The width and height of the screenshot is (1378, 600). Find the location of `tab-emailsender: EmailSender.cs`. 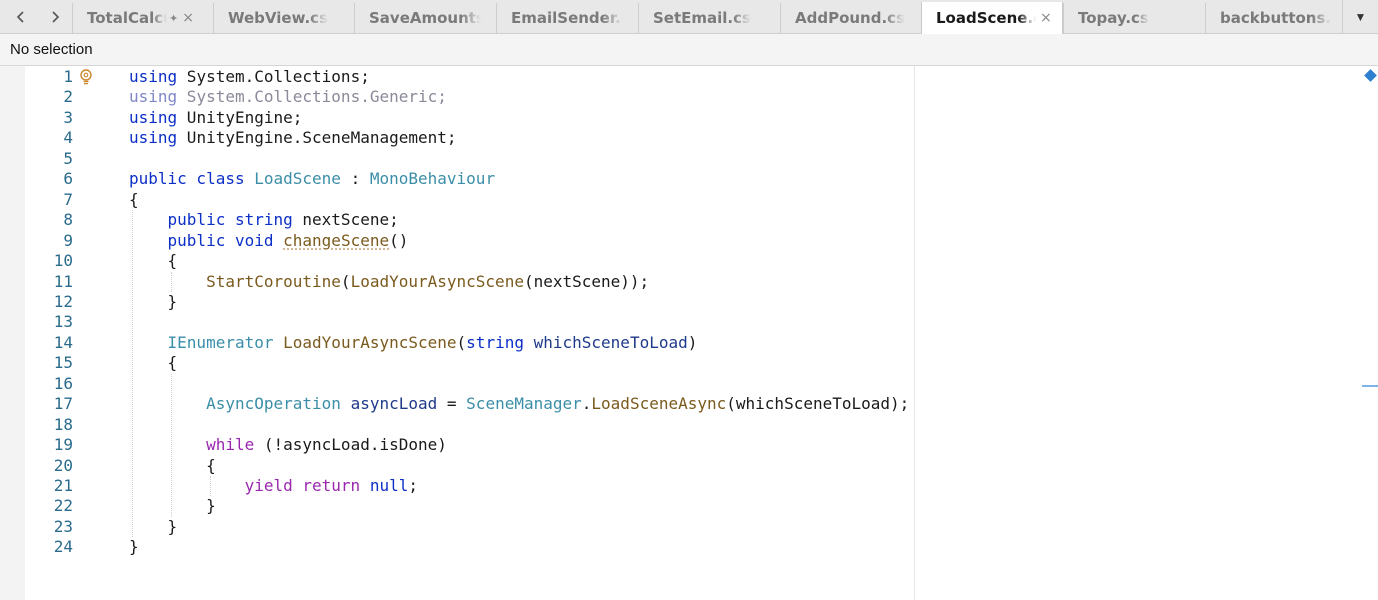

tab-emailsender: EmailSender.cs is located at coordinates (566, 18).